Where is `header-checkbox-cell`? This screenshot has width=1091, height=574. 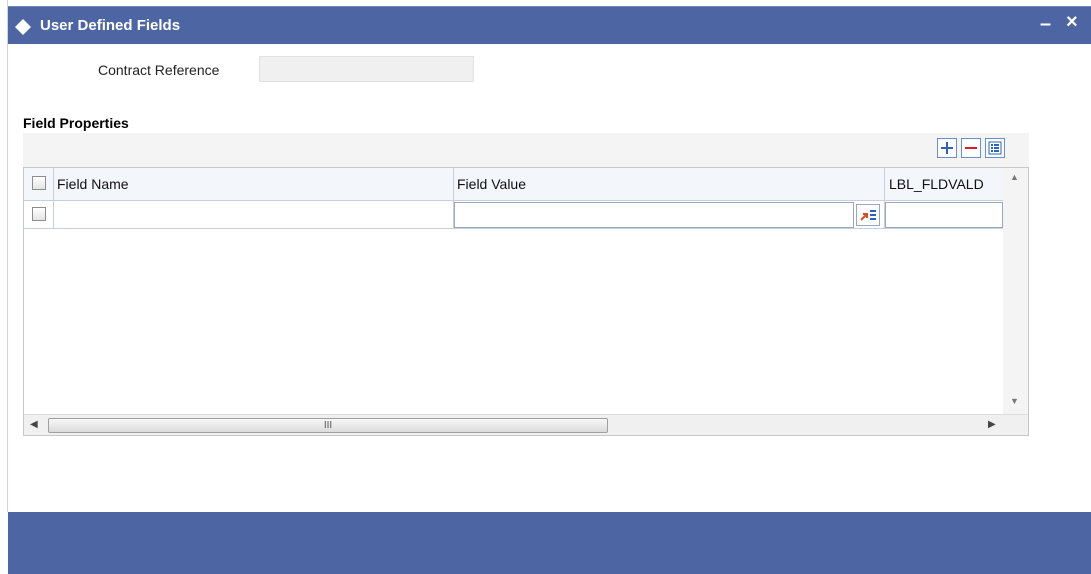
header-checkbox-cell is located at coordinates (39, 184).